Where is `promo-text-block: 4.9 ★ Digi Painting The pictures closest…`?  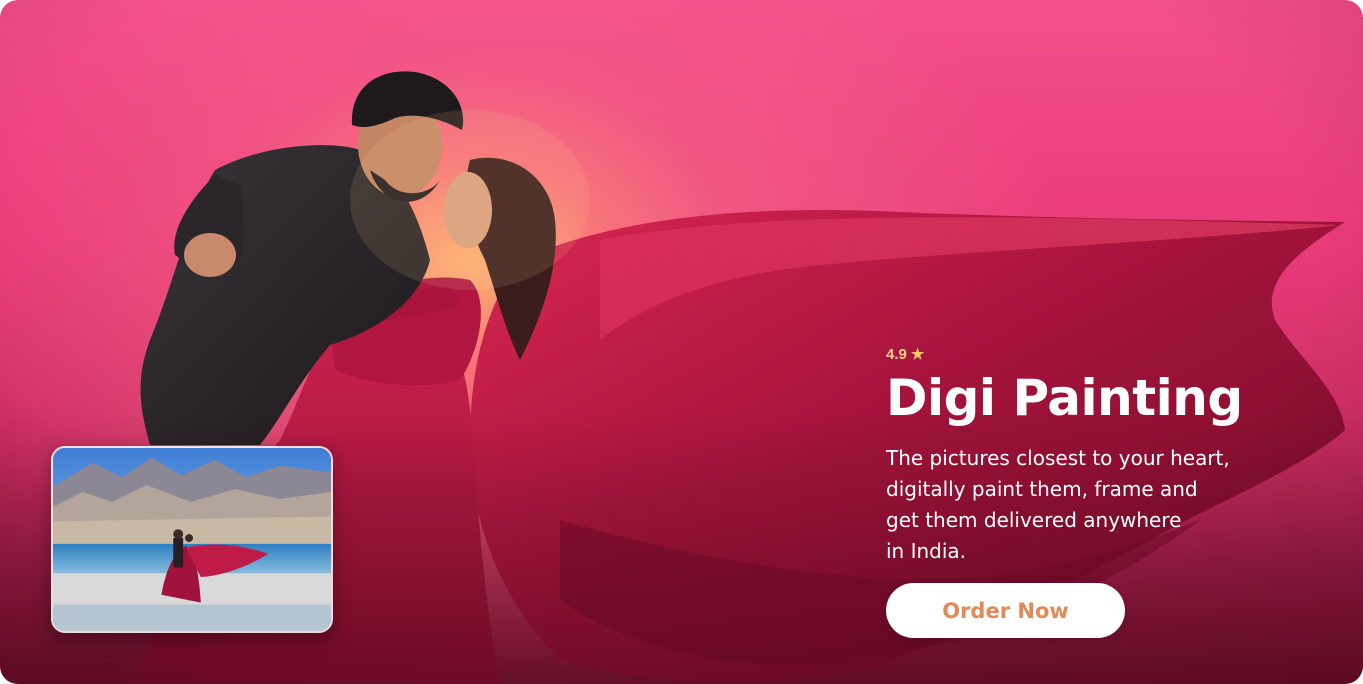 promo-text-block: 4.9 ★ Digi Painting The pictures closest… is located at coordinates (1086, 455).